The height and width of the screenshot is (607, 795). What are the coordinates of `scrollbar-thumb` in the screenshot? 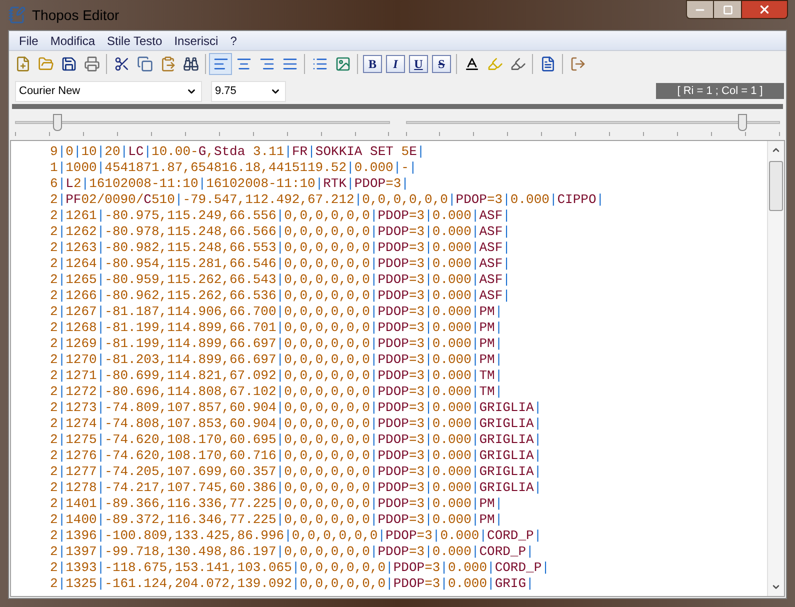 It's located at (776, 186).